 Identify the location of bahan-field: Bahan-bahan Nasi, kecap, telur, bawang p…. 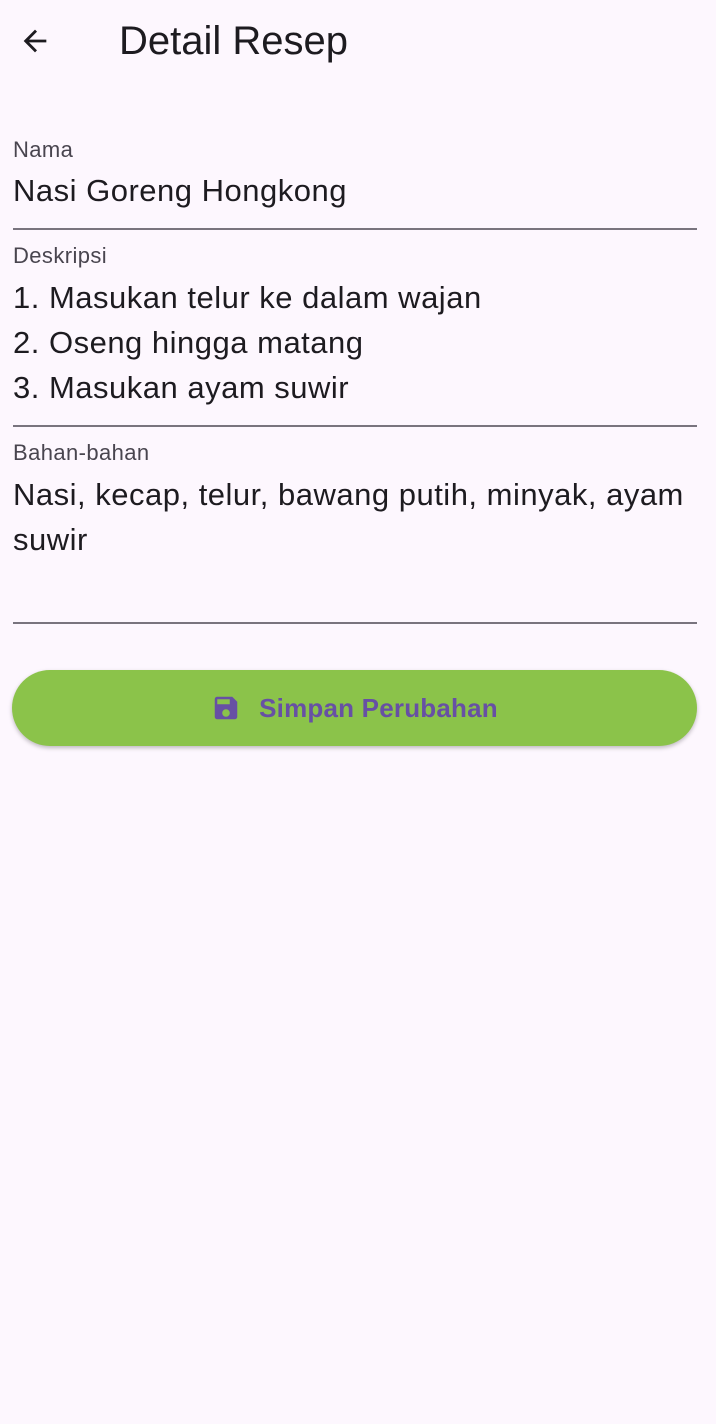
(355, 525).